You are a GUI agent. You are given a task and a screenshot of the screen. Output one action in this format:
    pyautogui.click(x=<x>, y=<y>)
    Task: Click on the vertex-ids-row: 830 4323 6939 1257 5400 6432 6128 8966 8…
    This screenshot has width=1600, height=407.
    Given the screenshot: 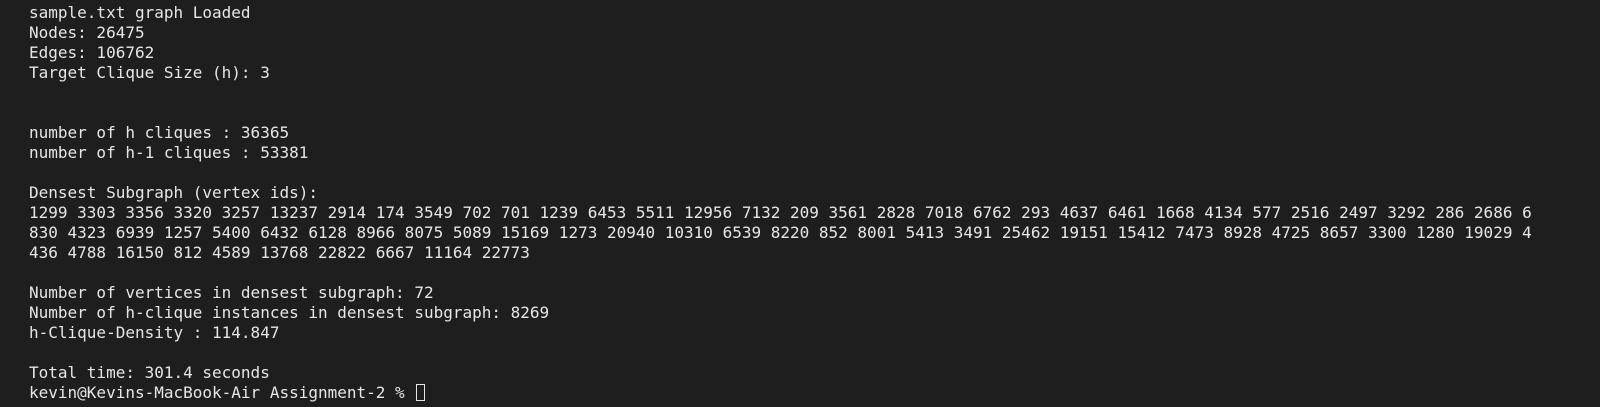 What is the action you would take?
    pyautogui.click(x=780, y=232)
    